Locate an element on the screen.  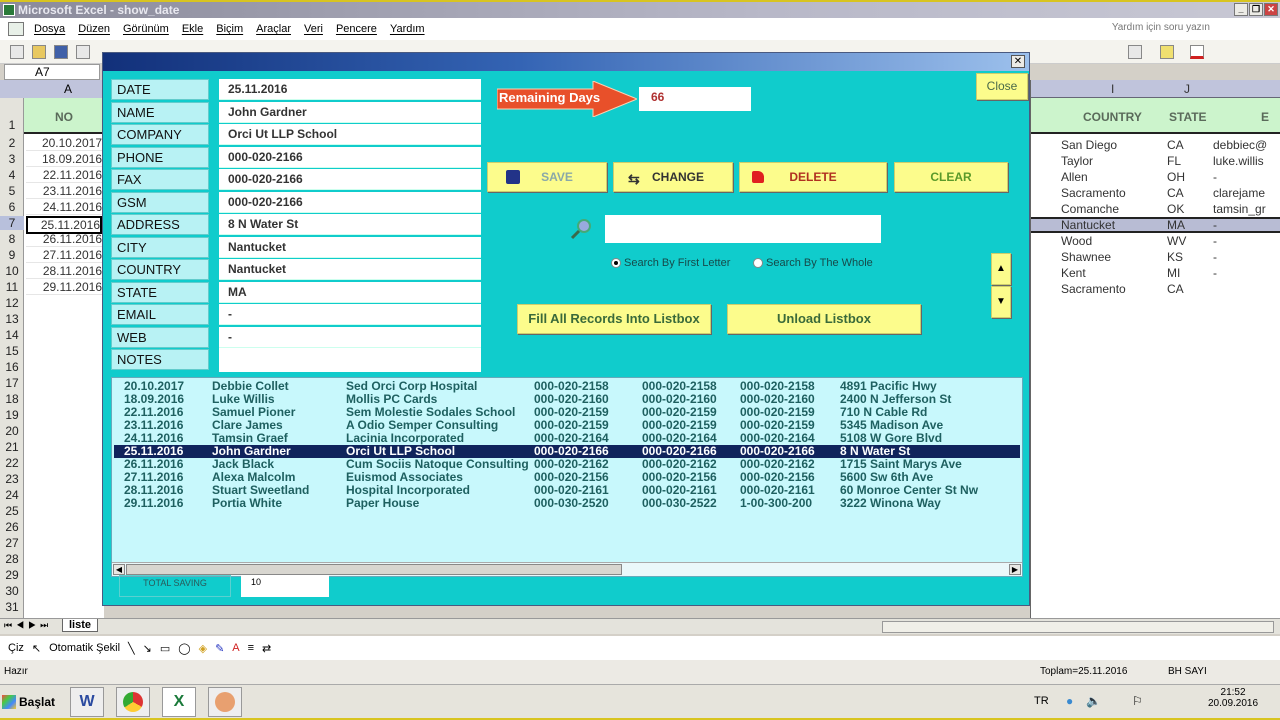
row-header: 7 is located at coordinates (12, 223).